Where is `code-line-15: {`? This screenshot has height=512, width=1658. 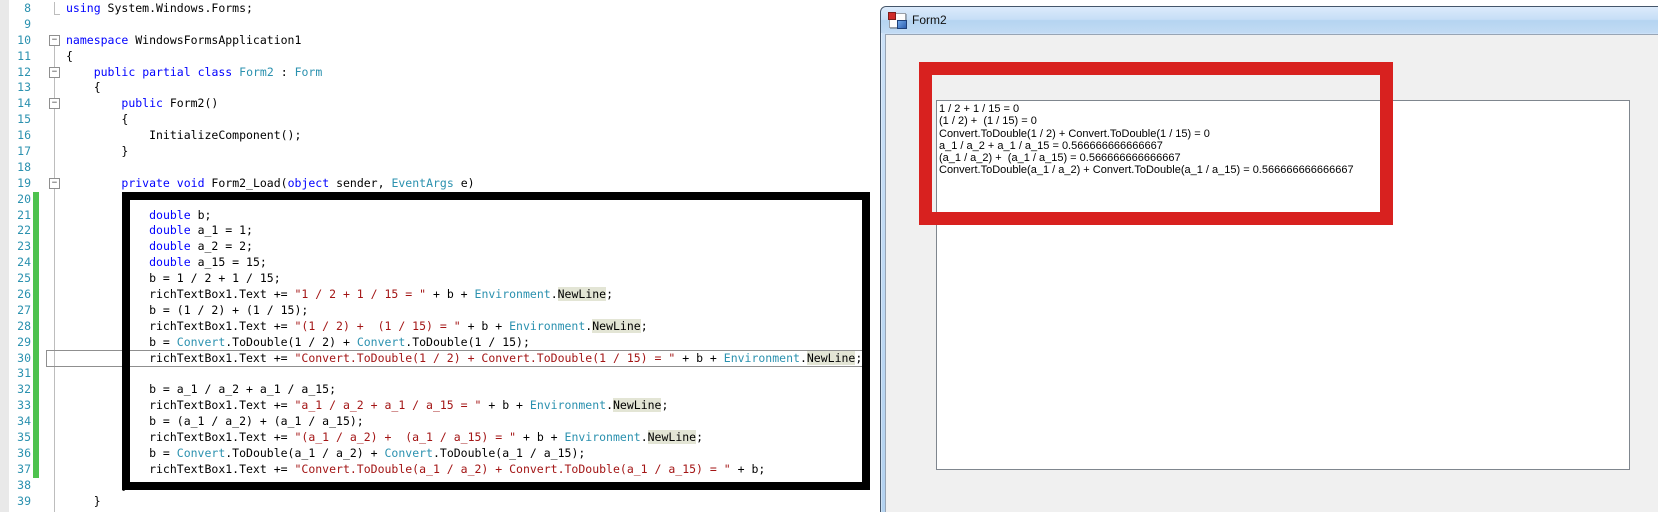
code-line-15: { is located at coordinates (473, 120).